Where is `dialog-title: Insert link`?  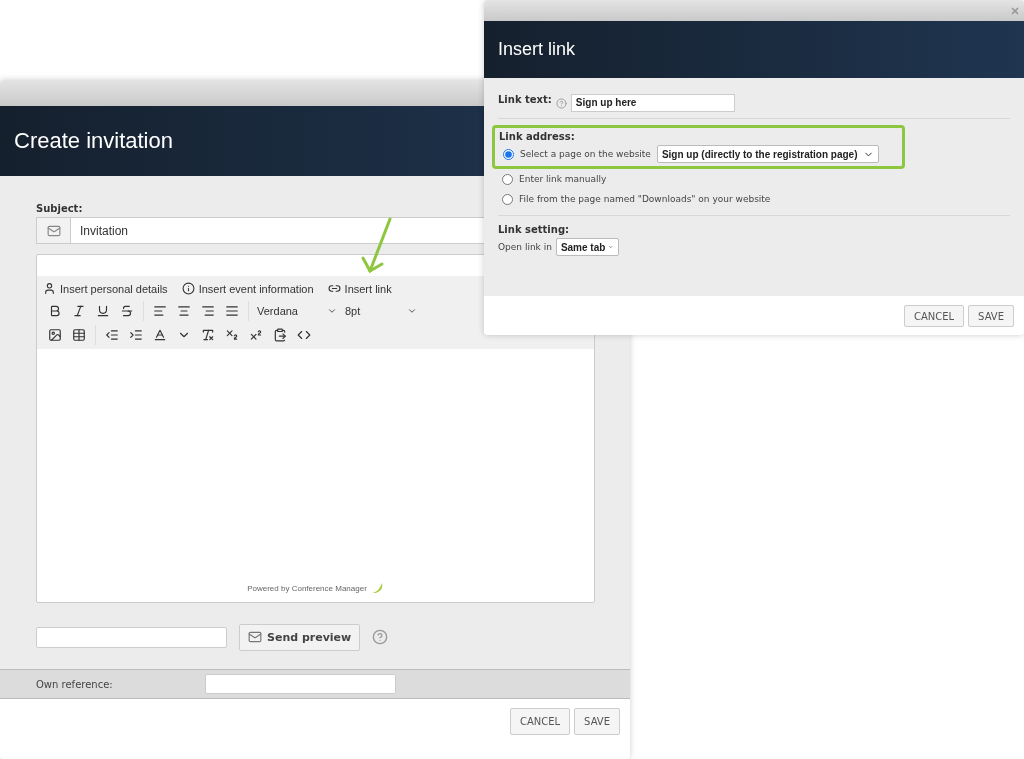 dialog-title: Insert link is located at coordinates (537, 49).